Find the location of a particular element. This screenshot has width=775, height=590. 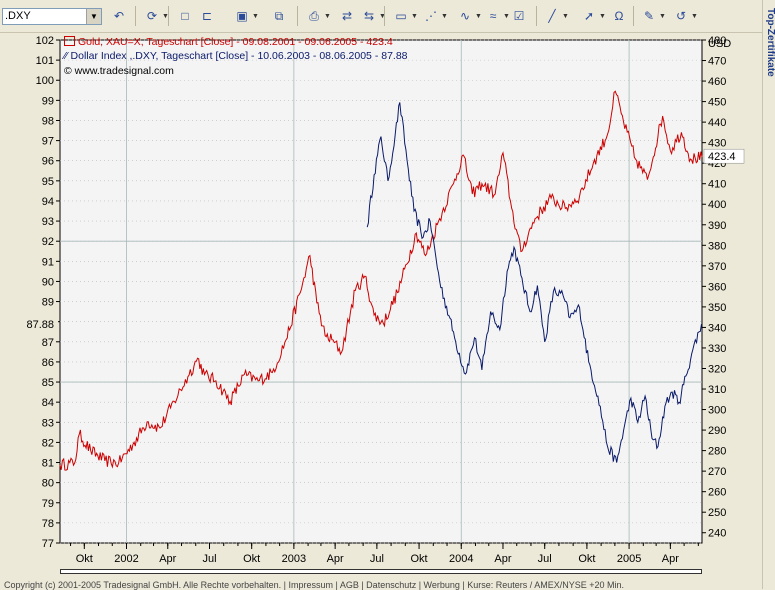

left-tick-label: 79 is located at coordinates (48, 504).